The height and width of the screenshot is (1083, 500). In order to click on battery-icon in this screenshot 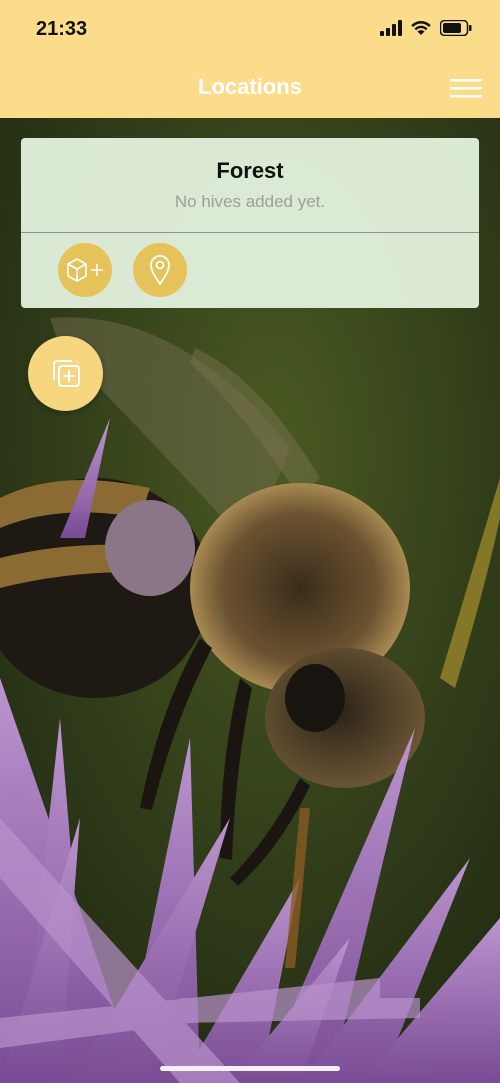, I will do `click(456, 28)`.